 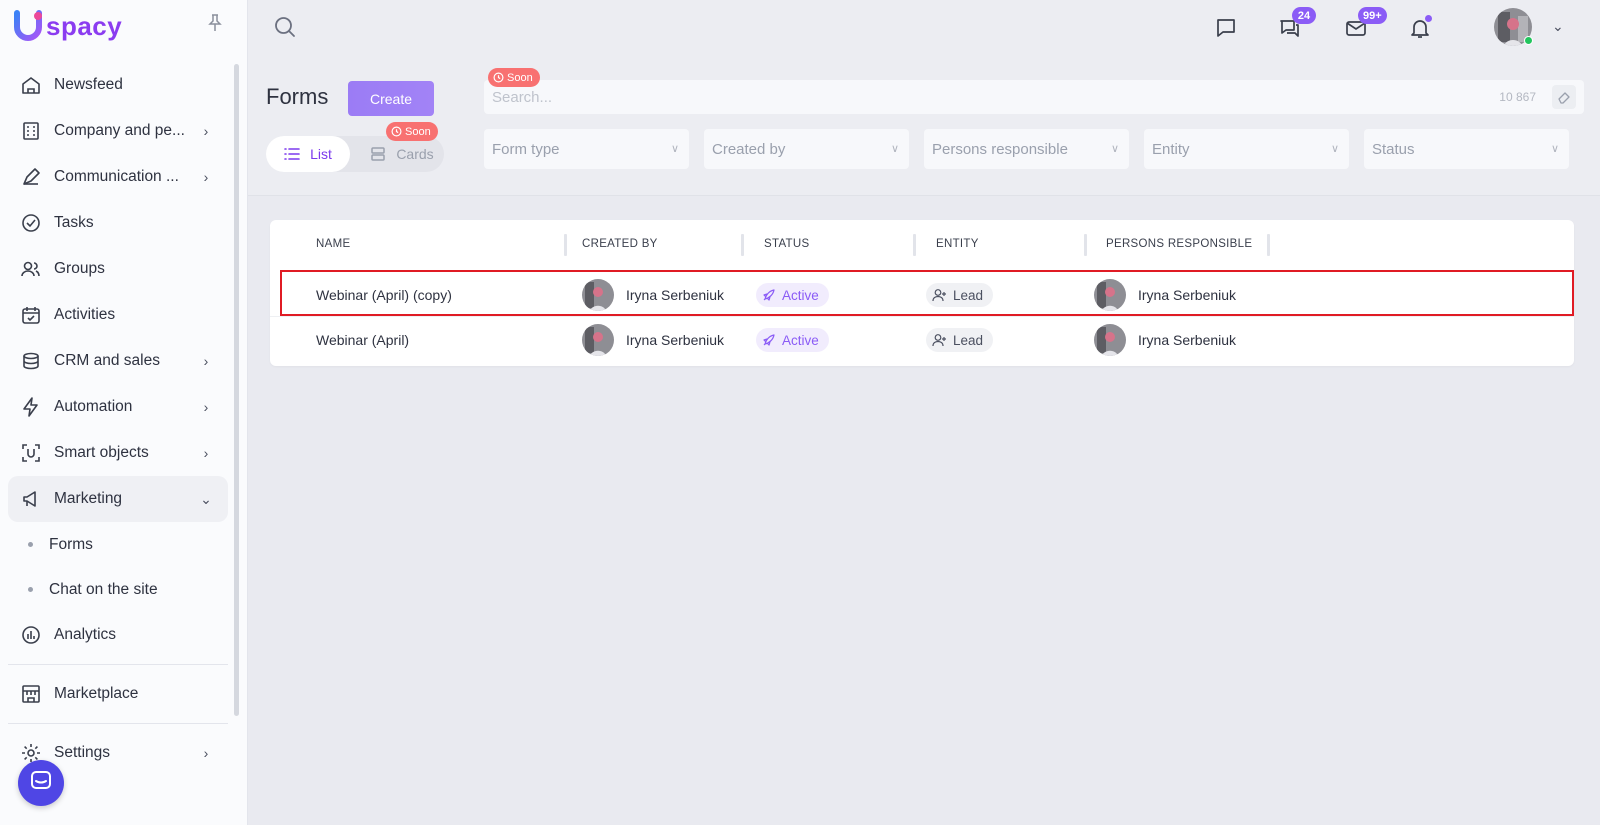 I want to click on sidebar-item-marketing: Marketing ⌄, so click(x=118, y=499).